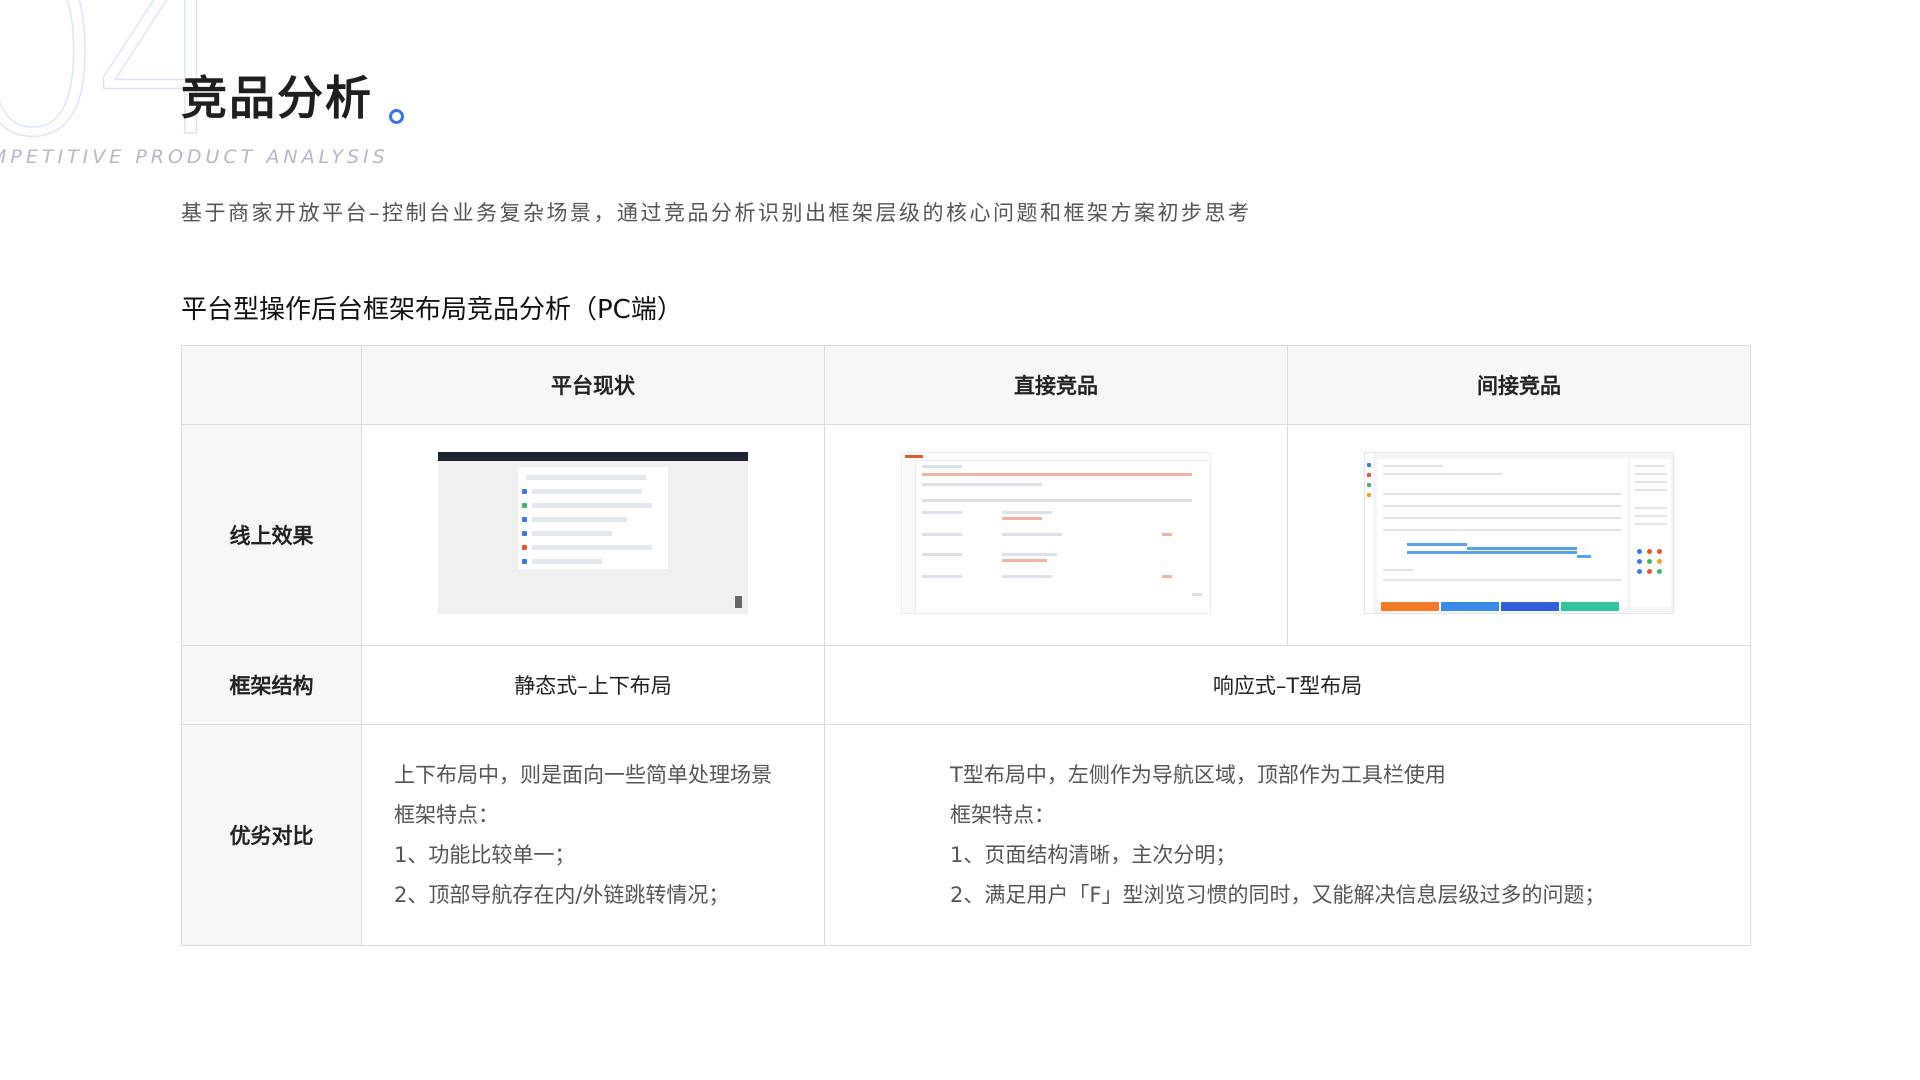  What do you see at coordinates (583, 775) in the screenshot?
I see `pros-platform-line: 上下布局中，则是面向一些简单处理场景` at bounding box center [583, 775].